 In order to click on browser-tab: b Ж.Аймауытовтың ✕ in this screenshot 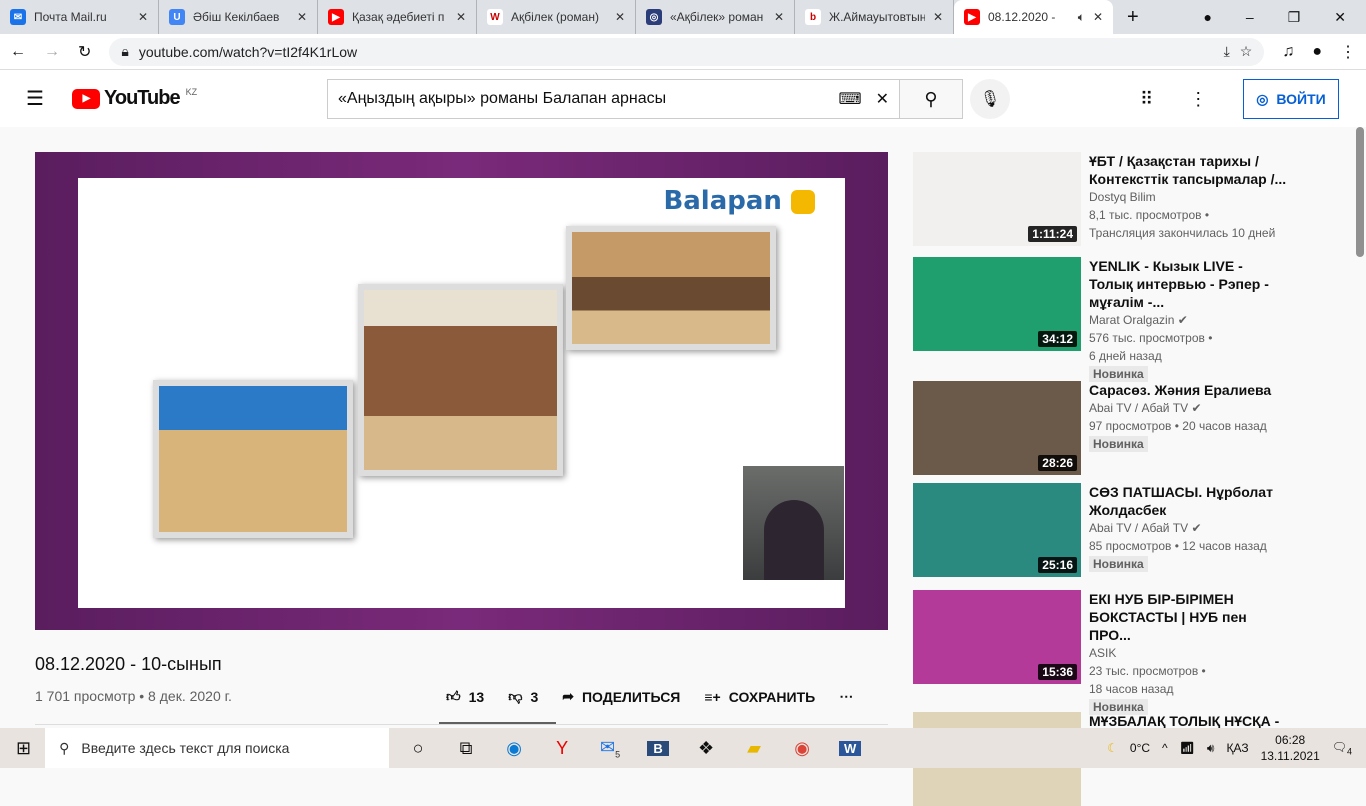, I will do `click(874, 17)`.